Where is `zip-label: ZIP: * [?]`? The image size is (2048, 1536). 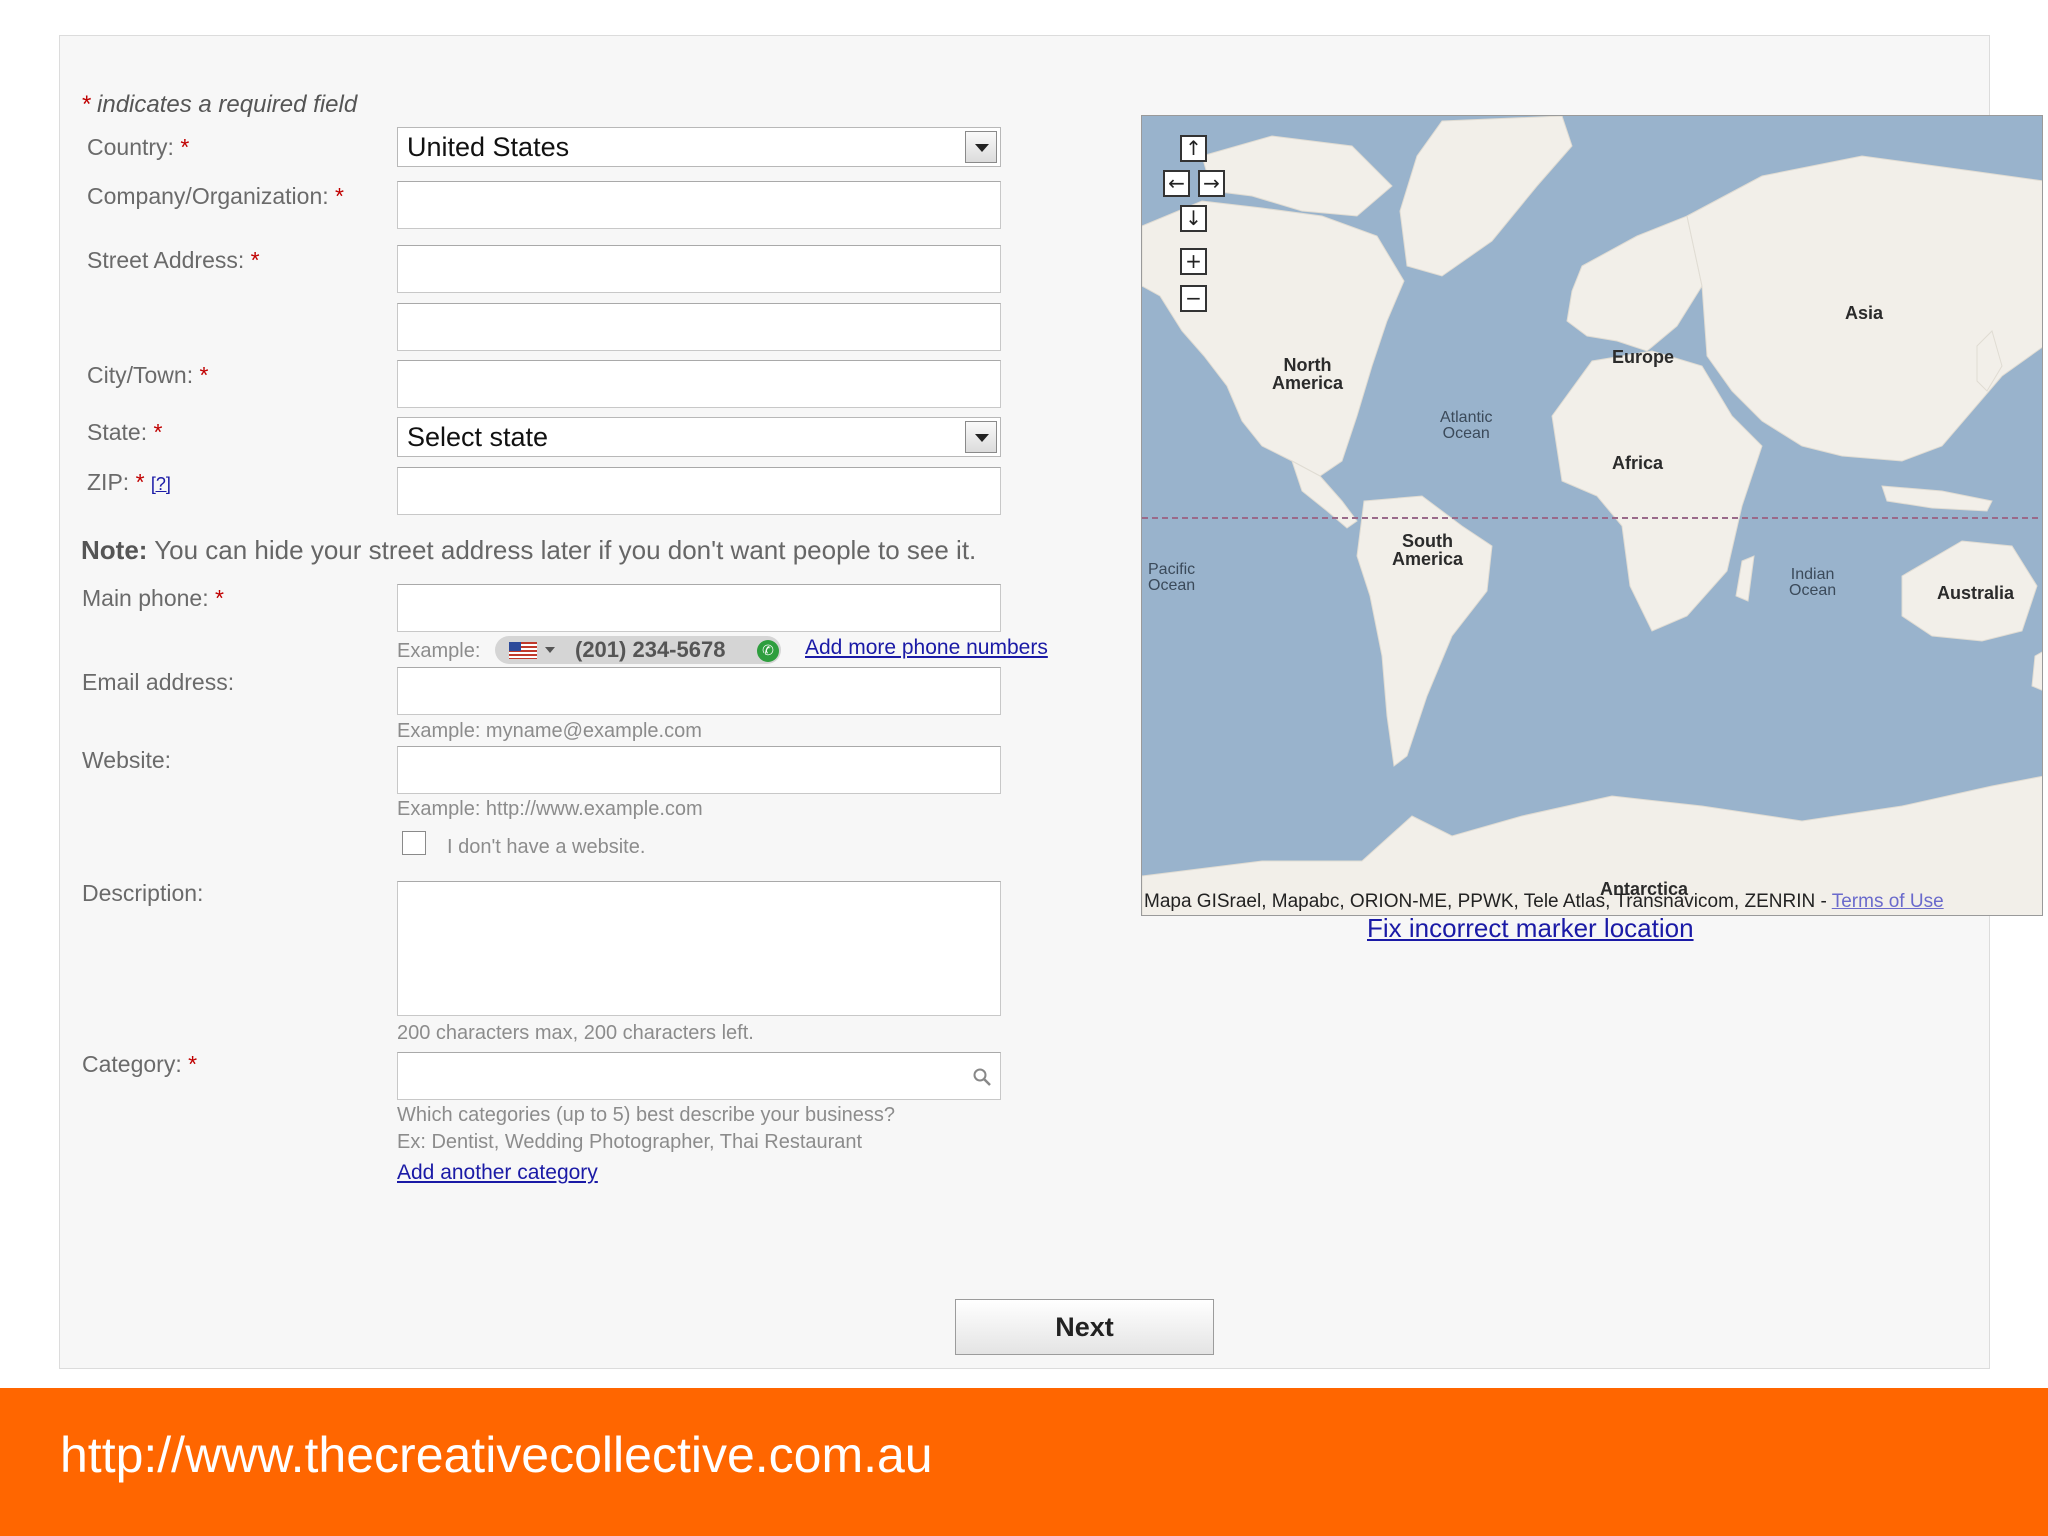 zip-label: ZIP: * [?] is located at coordinates (129, 482).